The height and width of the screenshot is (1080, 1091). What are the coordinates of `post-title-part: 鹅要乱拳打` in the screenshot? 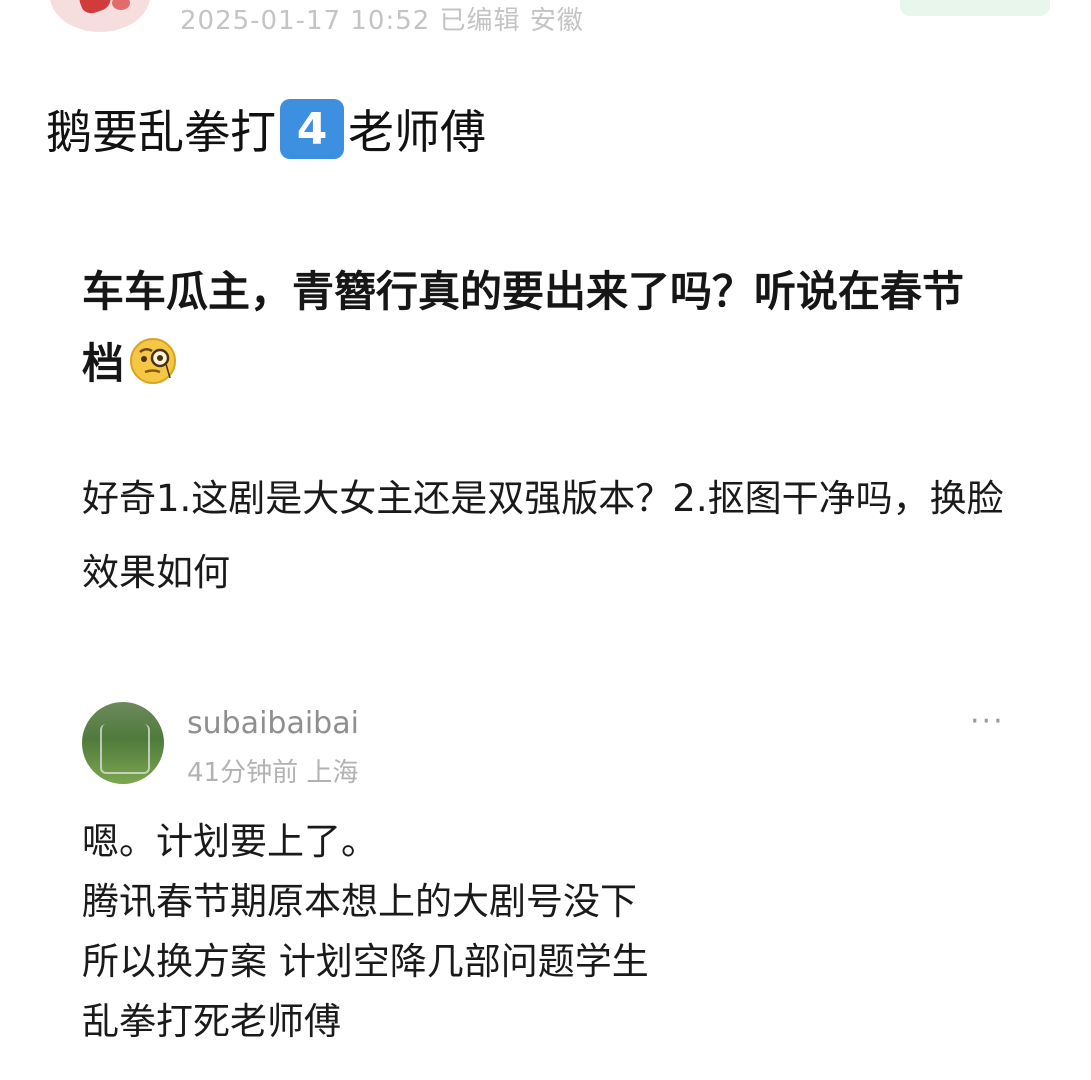 It's located at (161, 132).